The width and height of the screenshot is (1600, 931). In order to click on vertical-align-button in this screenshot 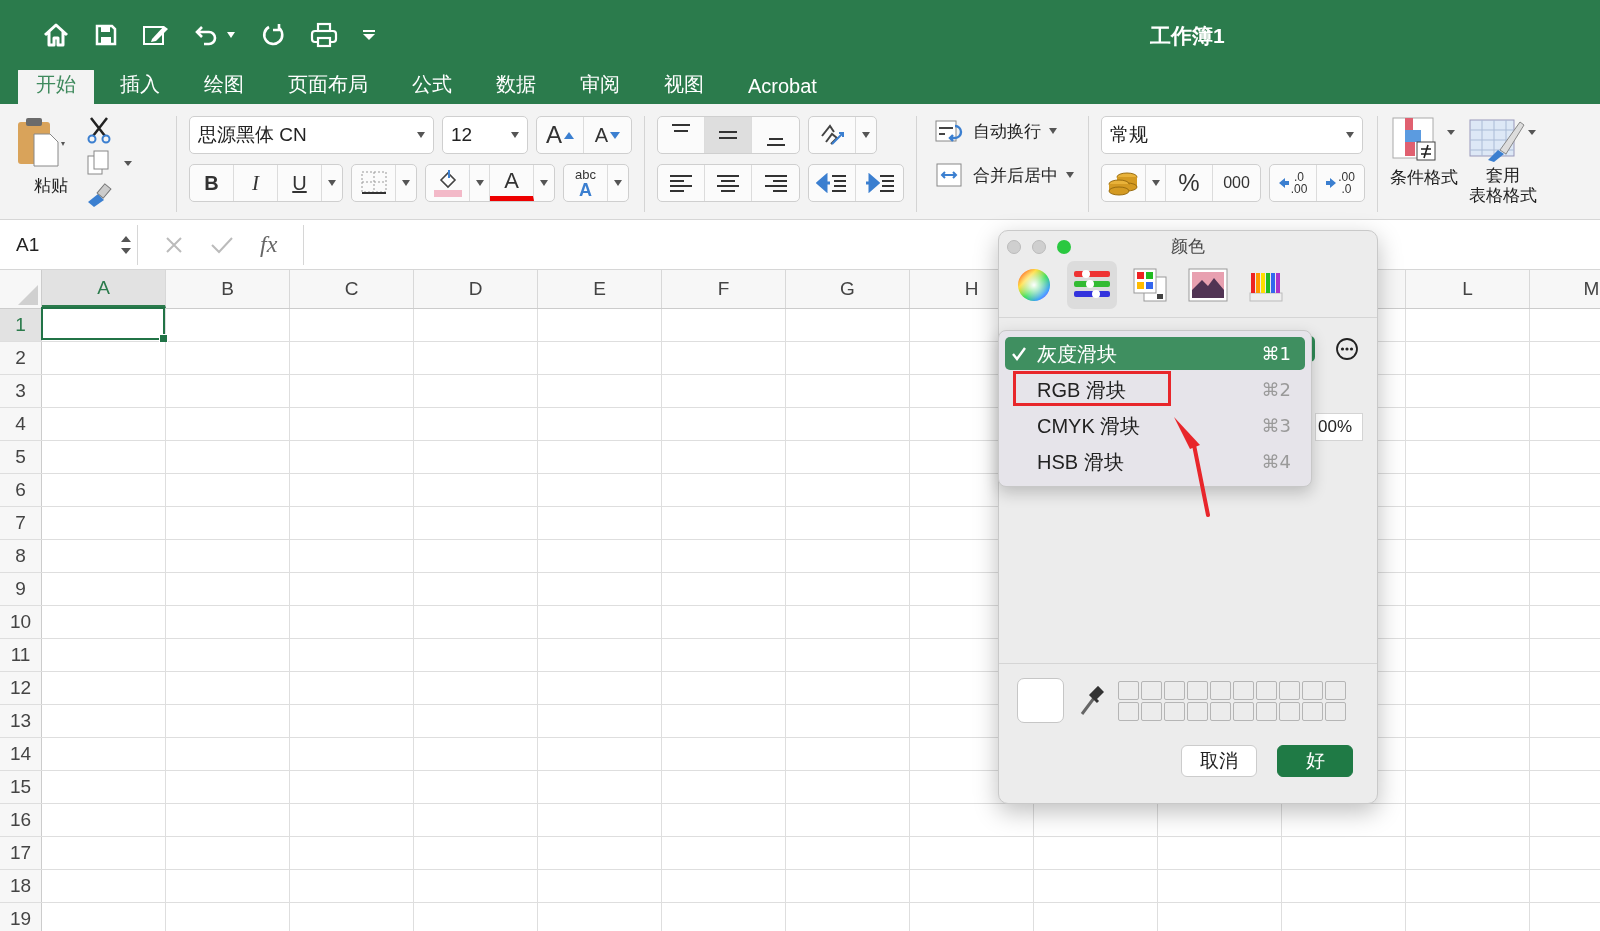, I will do `click(728, 135)`.